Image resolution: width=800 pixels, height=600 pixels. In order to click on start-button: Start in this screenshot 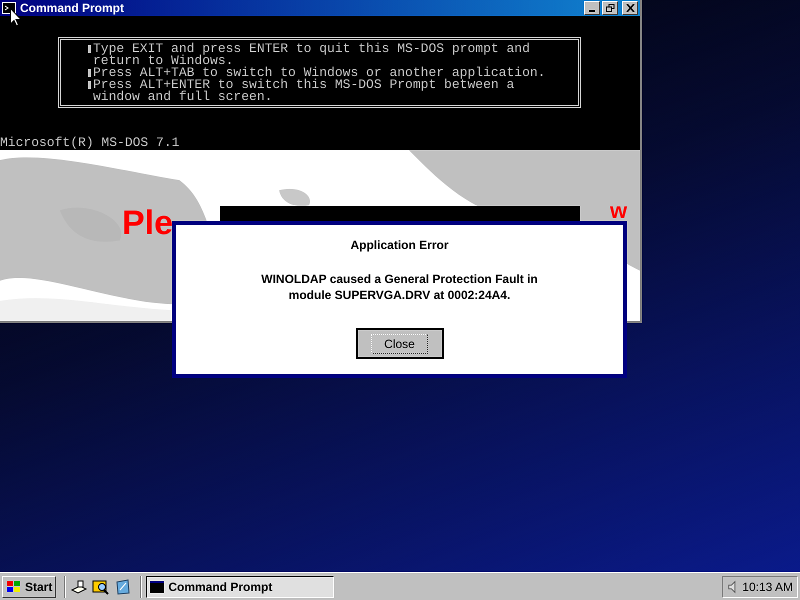, I will do `click(29, 587)`.